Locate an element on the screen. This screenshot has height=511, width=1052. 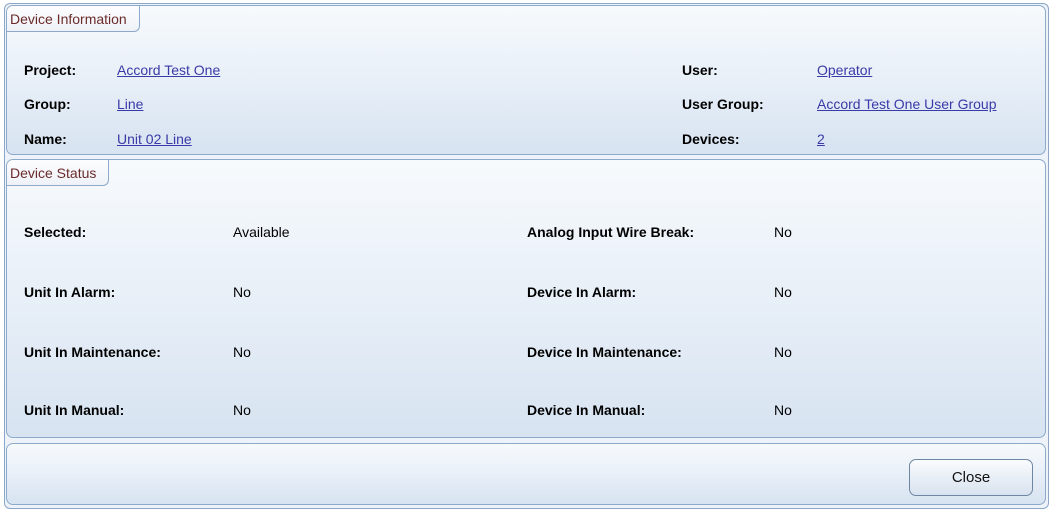
devices-link: 2 is located at coordinates (821, 139).